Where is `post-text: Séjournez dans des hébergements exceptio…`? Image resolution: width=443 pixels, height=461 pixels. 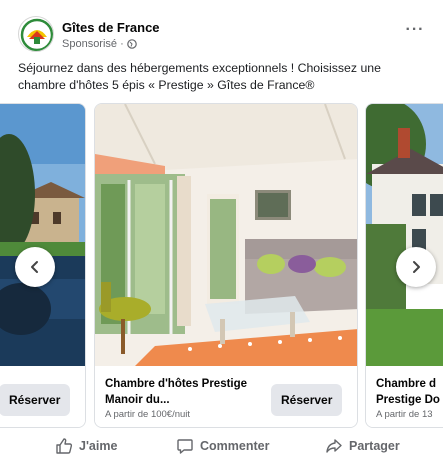 post-text: Séjournez dans des hébergements exceptio… is located at coordinates (199, 76).